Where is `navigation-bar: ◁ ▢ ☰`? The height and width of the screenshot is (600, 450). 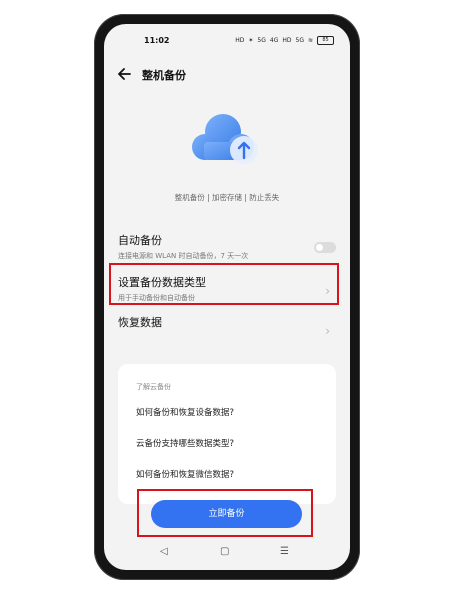
navigation-bar: ◁ ▢ ☰ is located at coordinates (227, 553).